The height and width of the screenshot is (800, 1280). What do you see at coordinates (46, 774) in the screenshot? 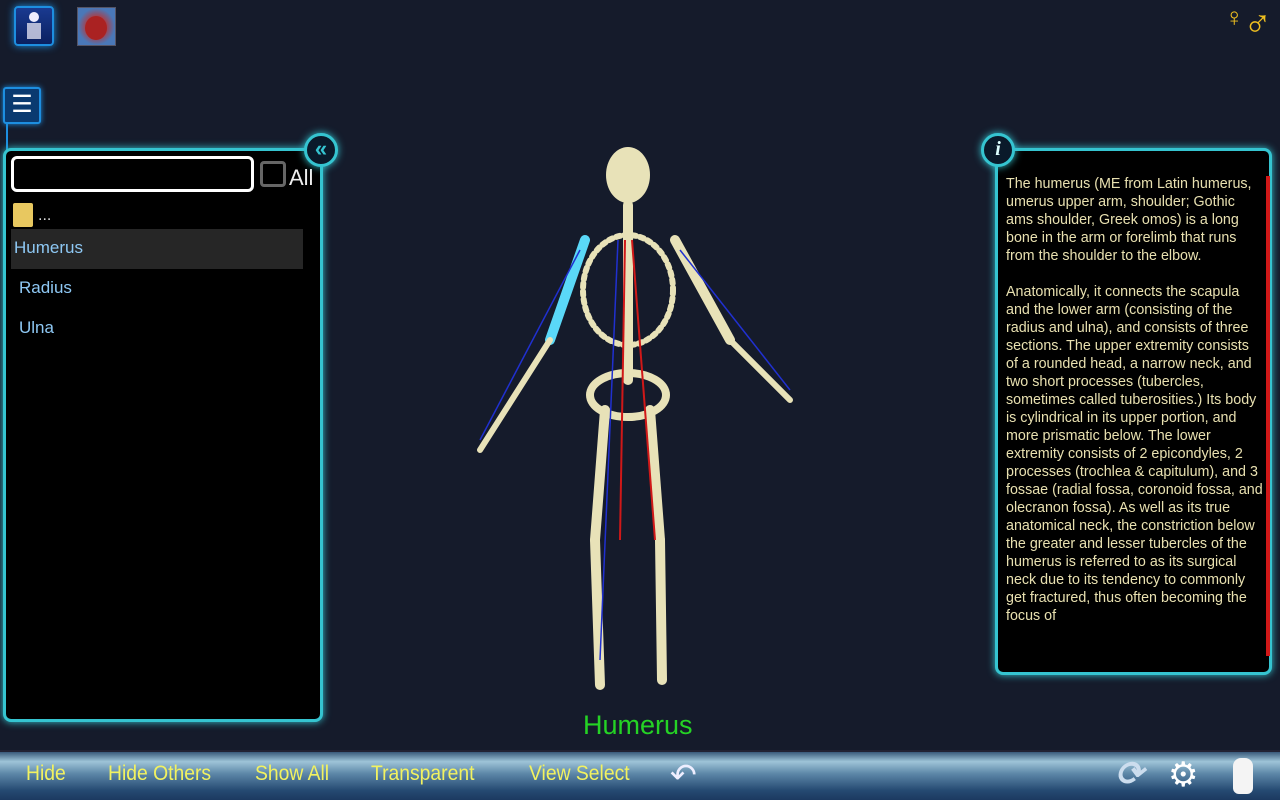
I see `hide-button: Hide` at bounding box center [46, 774].